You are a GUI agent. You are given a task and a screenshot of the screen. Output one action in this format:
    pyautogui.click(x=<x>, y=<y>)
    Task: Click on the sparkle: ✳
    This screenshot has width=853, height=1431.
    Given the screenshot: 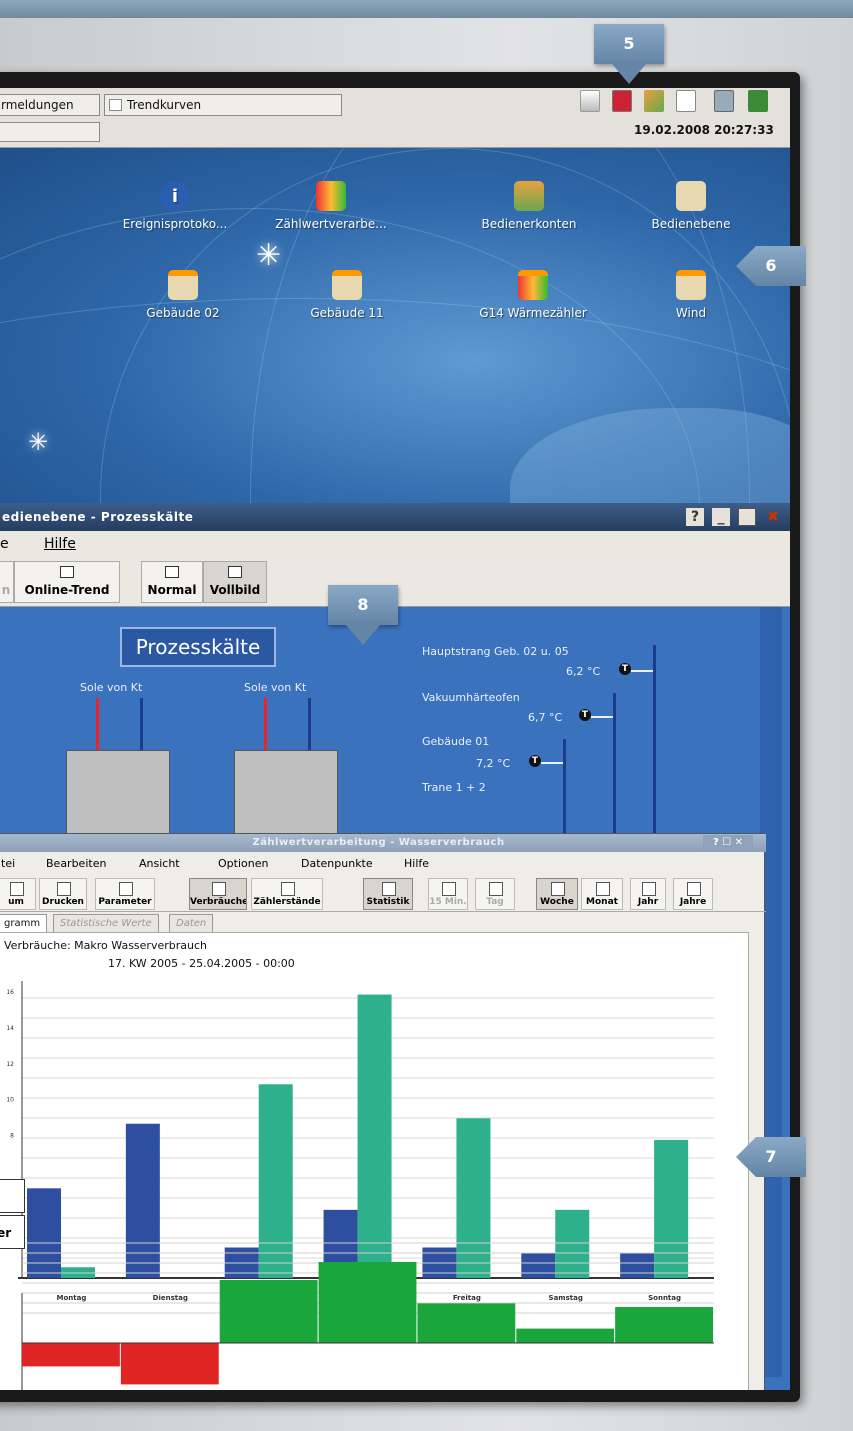 What is the action you would take?
    pyautogui.click(x=38, y=442)
    